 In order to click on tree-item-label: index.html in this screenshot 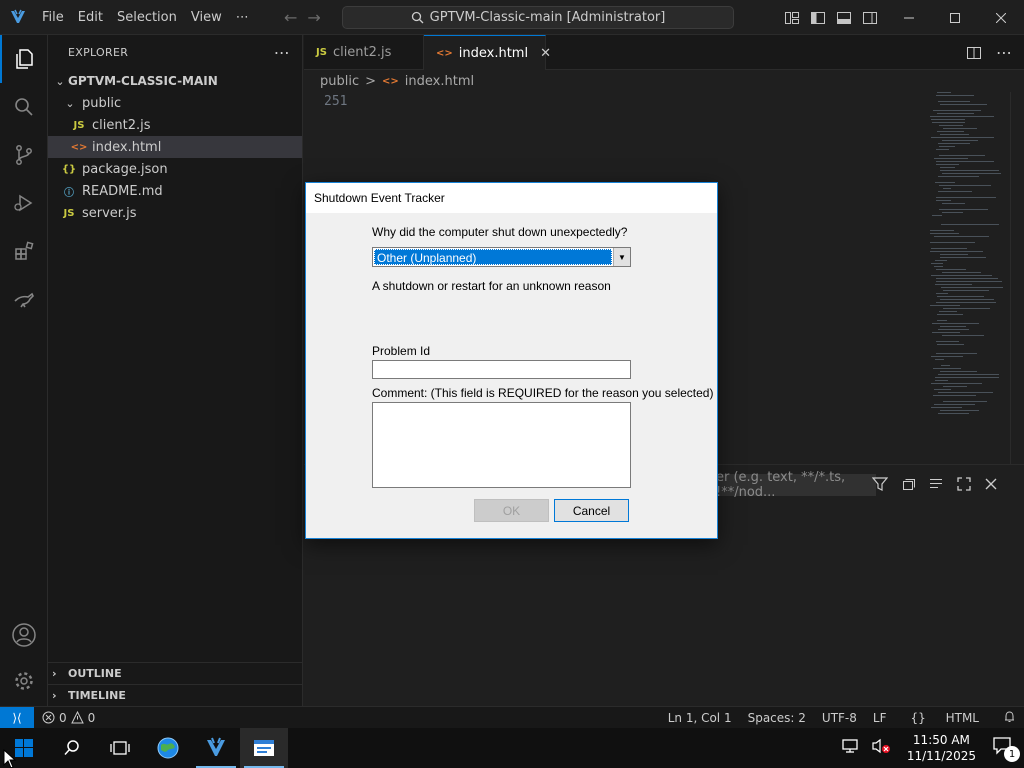, I will do `click(127, 147)`.